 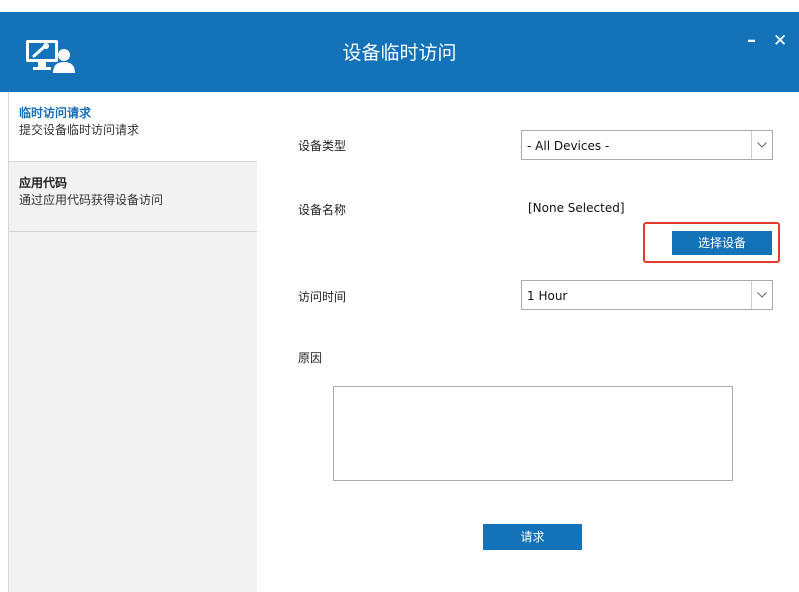 I want to click on device-type-select: - All Devices -, so click(x=647, y=145).